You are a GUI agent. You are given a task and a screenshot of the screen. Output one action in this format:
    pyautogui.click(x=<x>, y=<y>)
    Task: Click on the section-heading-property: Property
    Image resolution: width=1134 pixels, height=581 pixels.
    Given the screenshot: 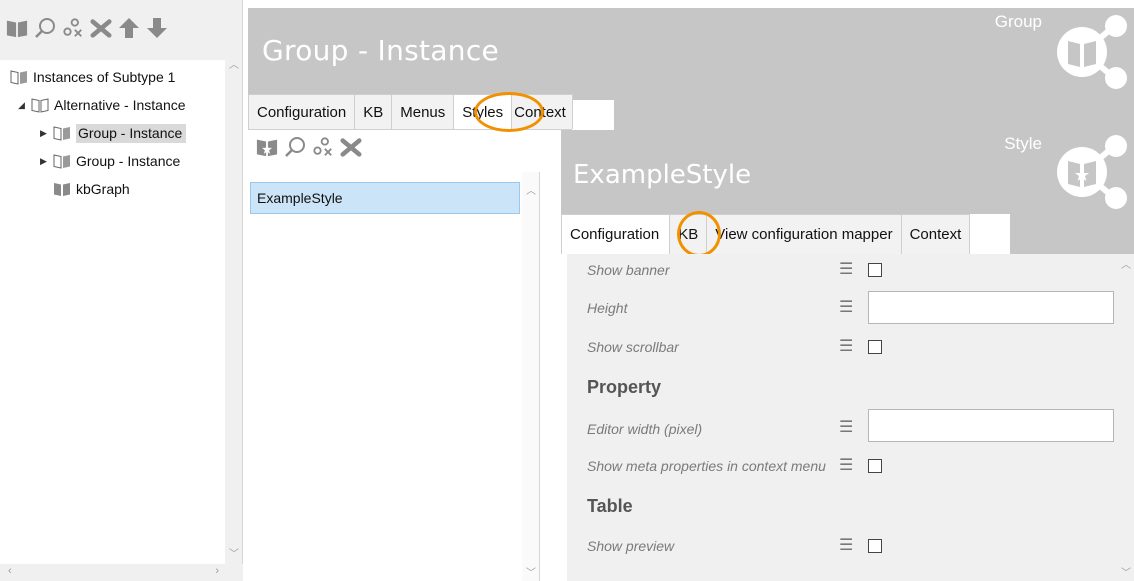 What is the action you would take?
    pyautogui.click(x=624, y=387)
    